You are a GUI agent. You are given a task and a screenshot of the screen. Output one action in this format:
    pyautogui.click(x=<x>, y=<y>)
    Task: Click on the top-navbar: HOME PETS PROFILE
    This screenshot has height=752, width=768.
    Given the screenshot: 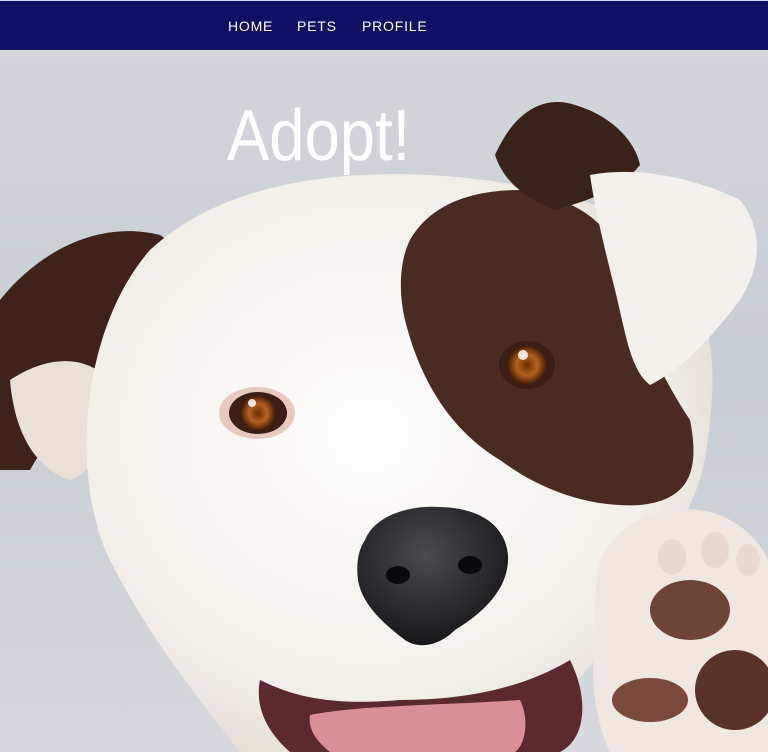 What is the action you would take?
    pyautogui.click(x=384, y=25)
    